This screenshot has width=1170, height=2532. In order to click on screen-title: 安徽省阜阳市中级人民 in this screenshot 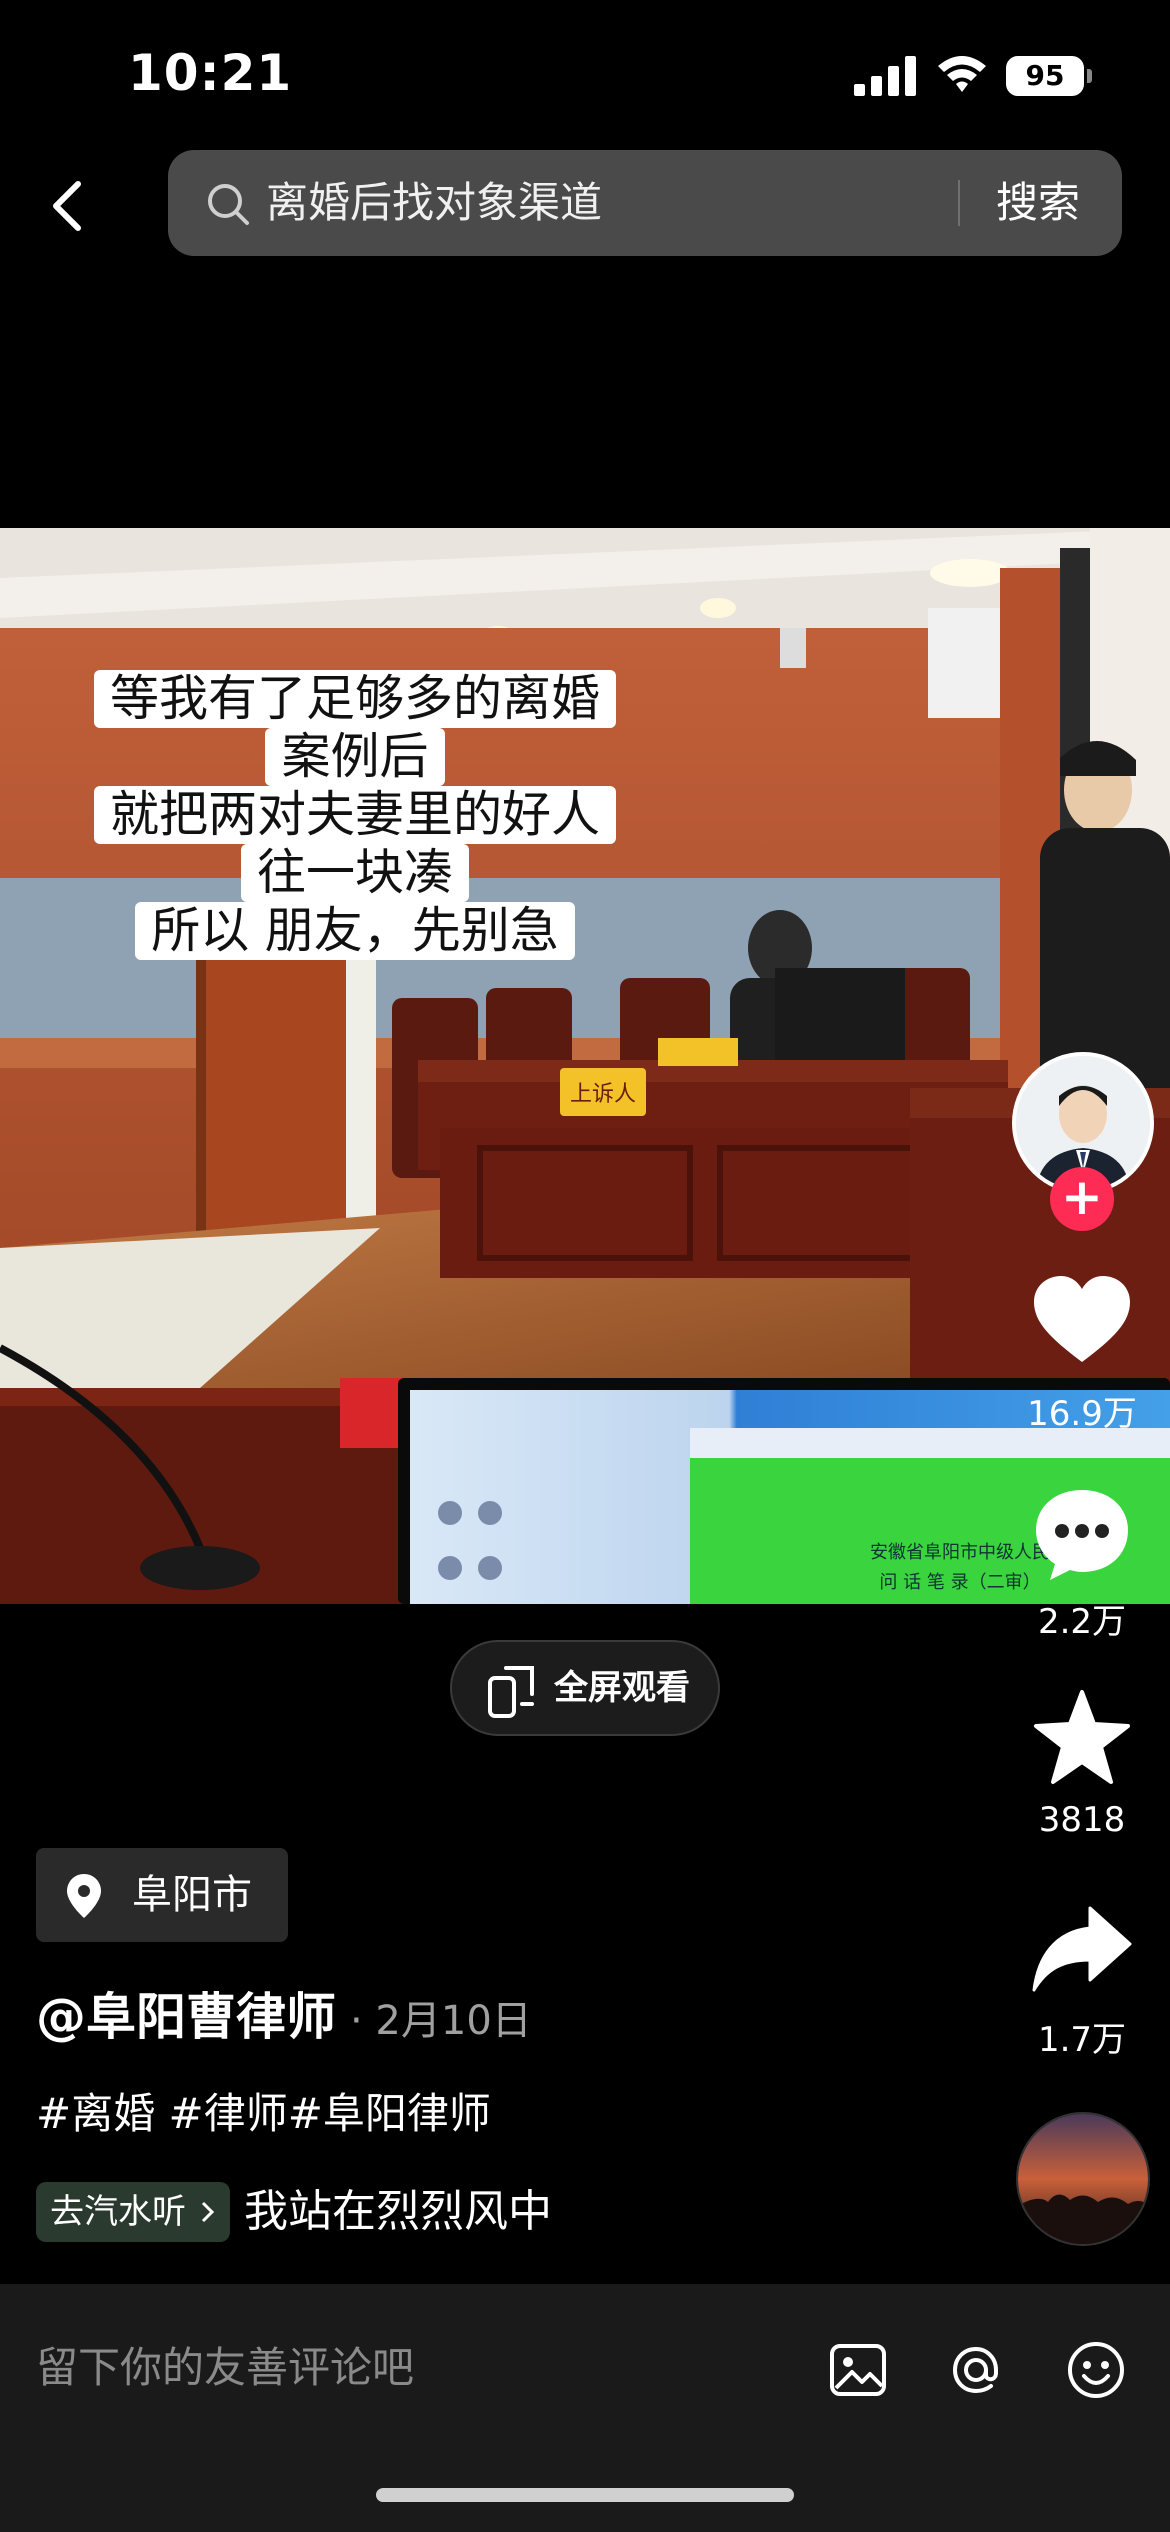, I will do `click(960, 1552)`.